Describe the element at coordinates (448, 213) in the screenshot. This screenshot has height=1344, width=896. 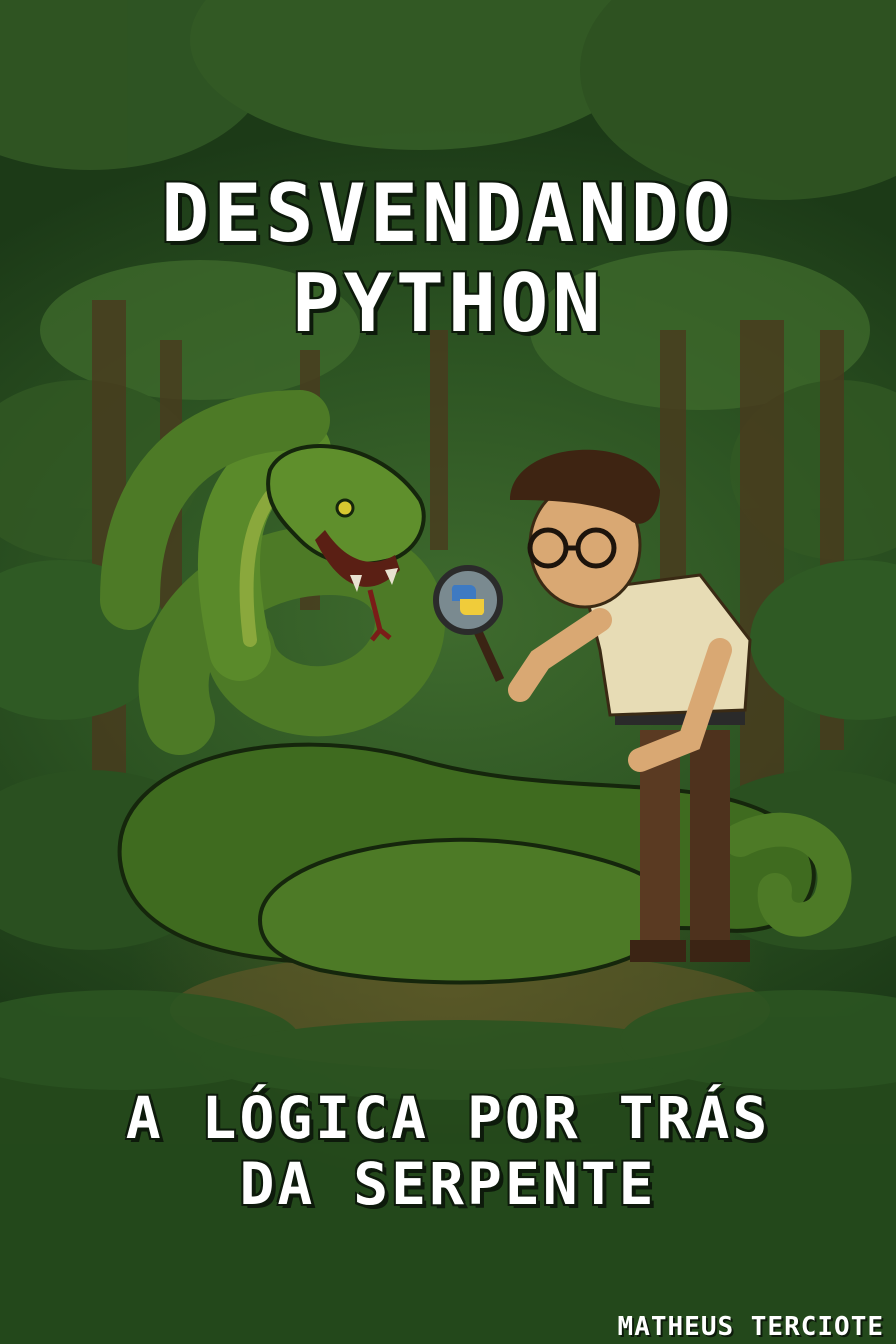
I see `title-line-1: DESVENDANDO` at that location.